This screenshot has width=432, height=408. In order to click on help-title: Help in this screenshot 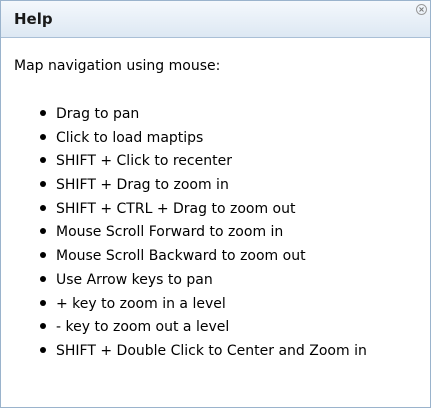, I will do `click(33, 19)`.